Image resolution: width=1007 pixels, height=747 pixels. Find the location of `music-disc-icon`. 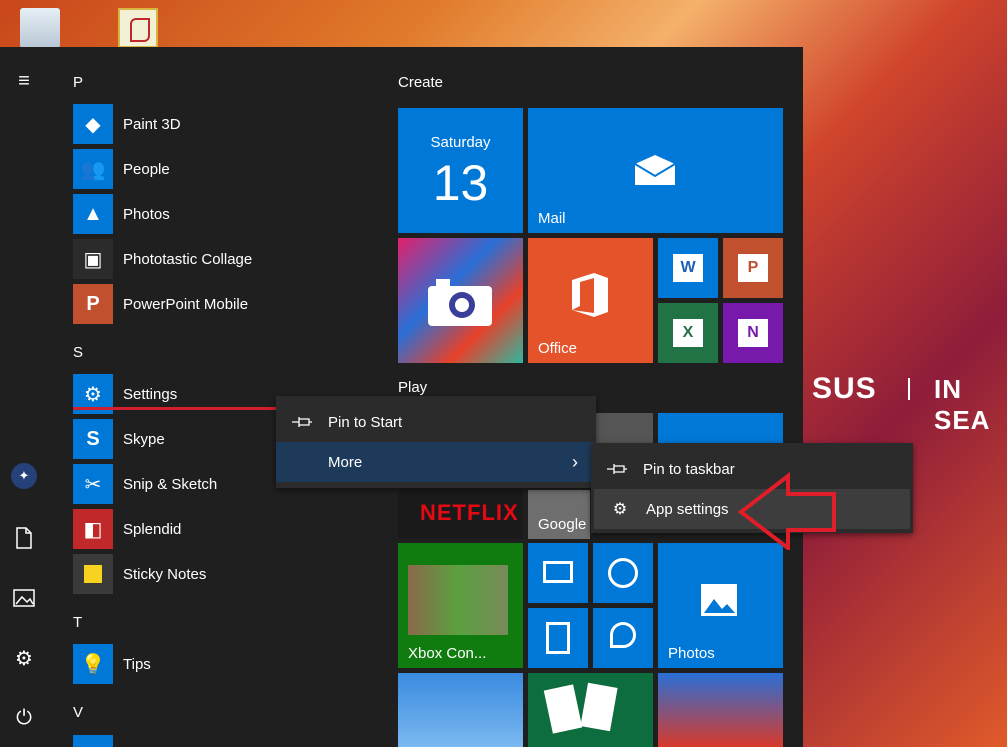

music-disc-icon is located at coordinates (623, 573).